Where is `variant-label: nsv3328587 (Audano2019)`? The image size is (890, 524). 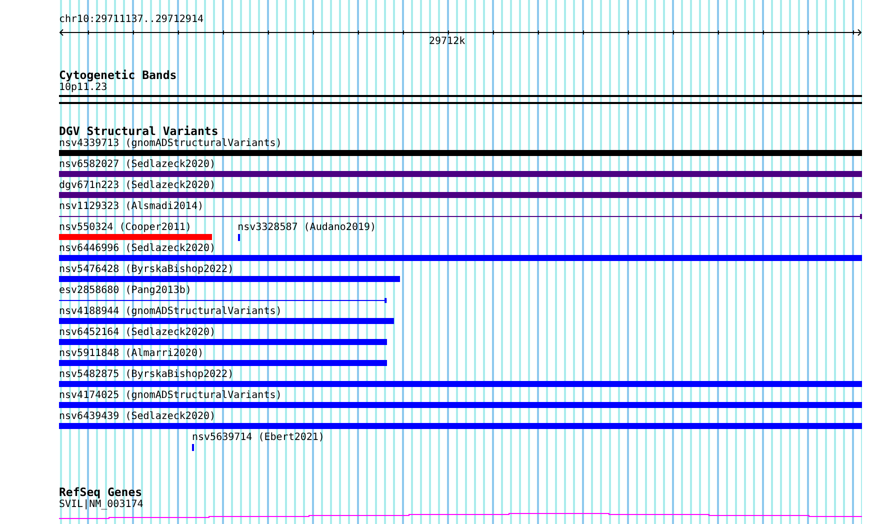 variant-label: nsv3328587 (Audano2019) is located at coordinates (307, 228).